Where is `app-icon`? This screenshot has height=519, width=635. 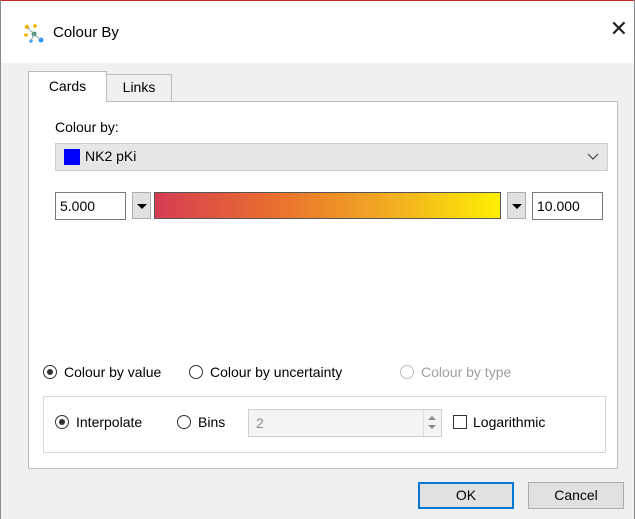
app-icon is located at coordinates (34, 33).